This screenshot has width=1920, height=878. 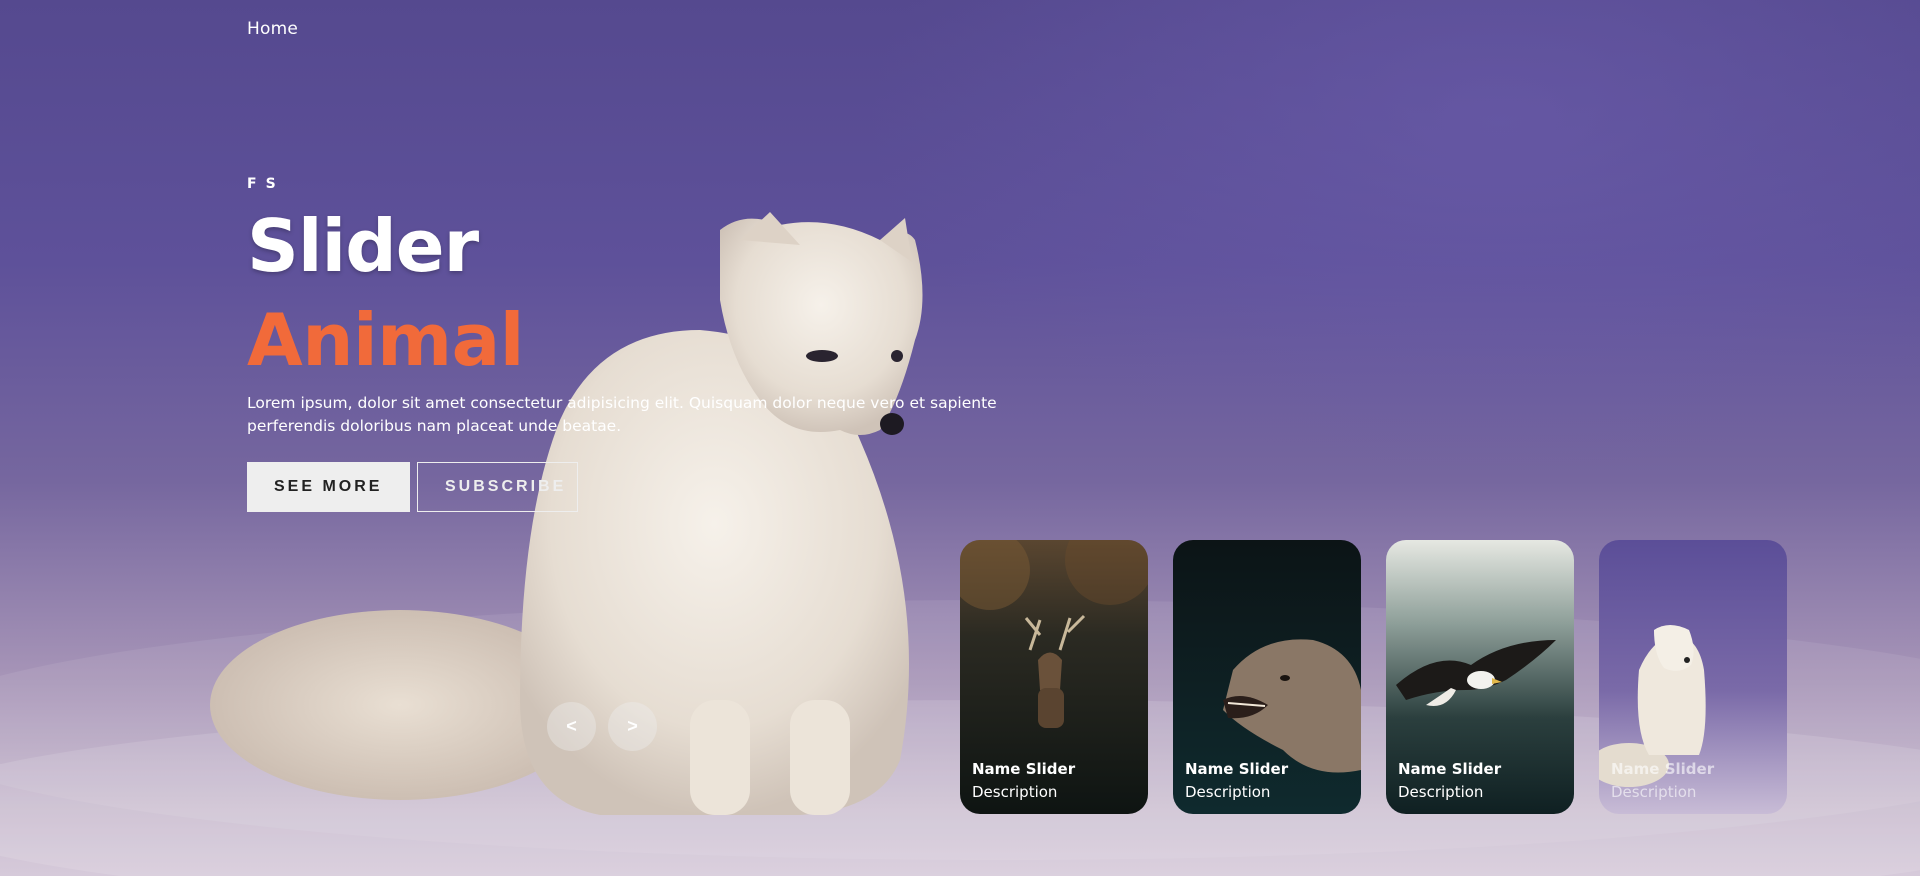 I want to click on next-arrow-button: >, so click(x=632, y=726).